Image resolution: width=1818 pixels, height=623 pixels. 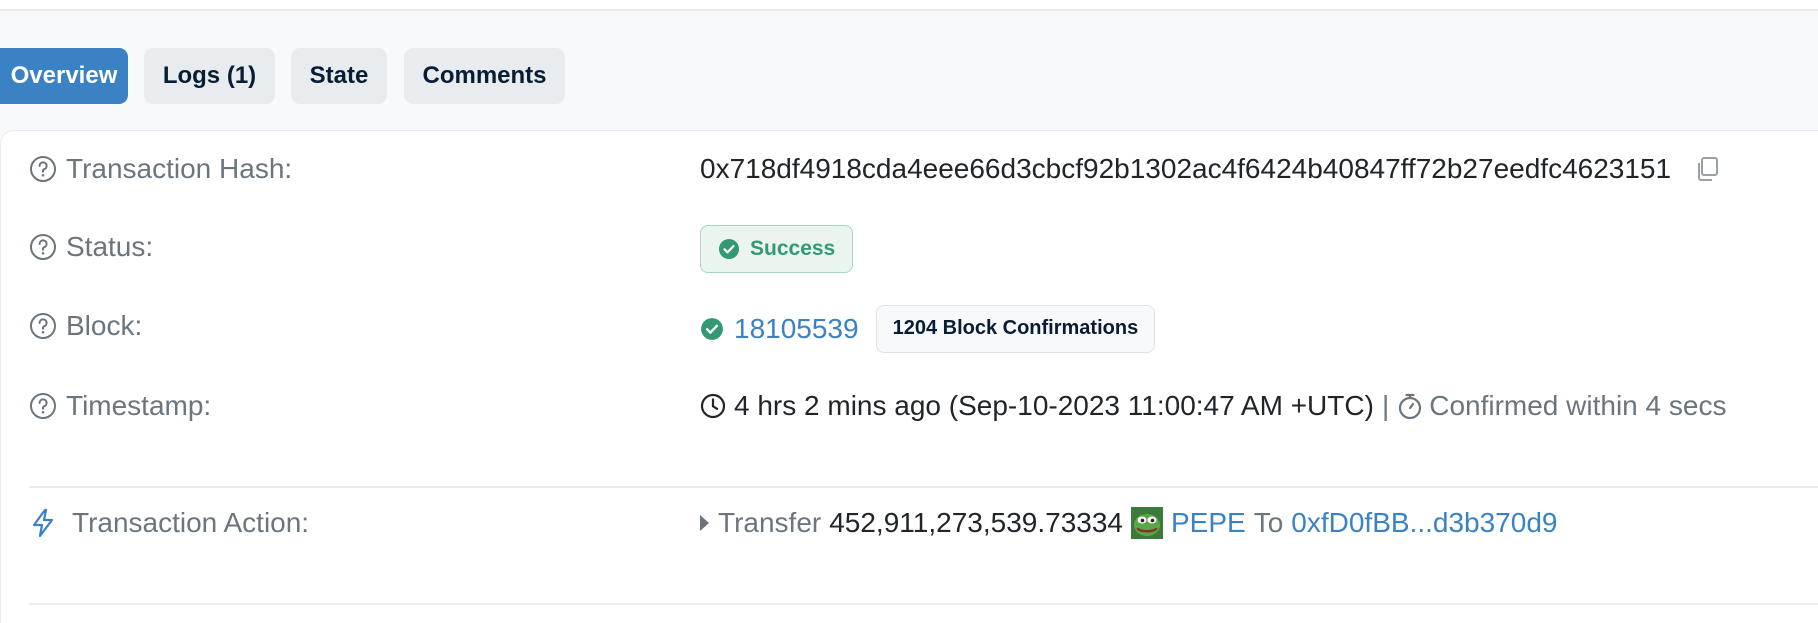 I want to click on action-amount: 452,911,273,539.73334, so click(x=976, y=522).